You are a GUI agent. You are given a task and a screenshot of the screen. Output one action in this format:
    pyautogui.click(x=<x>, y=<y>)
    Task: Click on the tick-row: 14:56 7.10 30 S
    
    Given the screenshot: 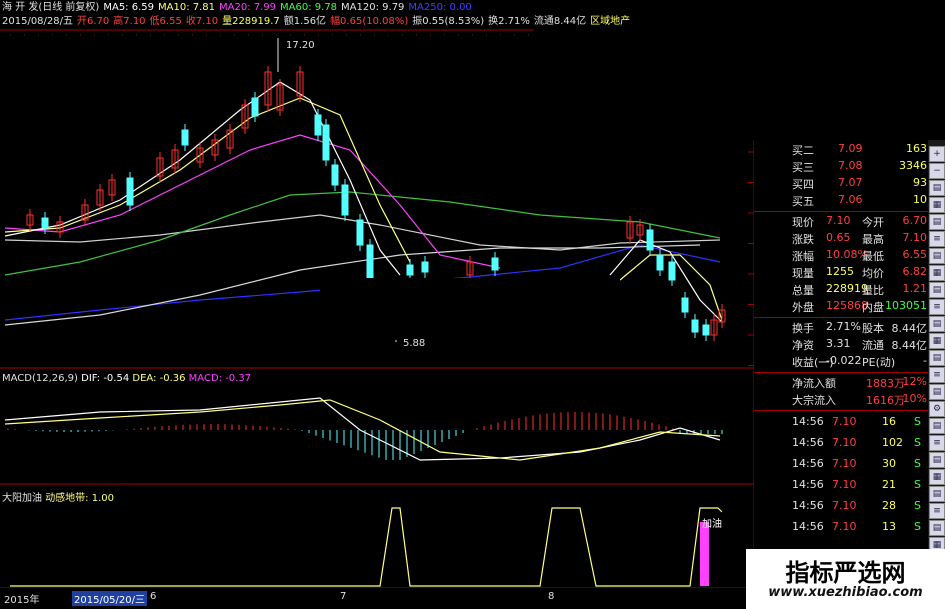 What is the action you would take?
    pyautogui.click(x=841, y=467)
    